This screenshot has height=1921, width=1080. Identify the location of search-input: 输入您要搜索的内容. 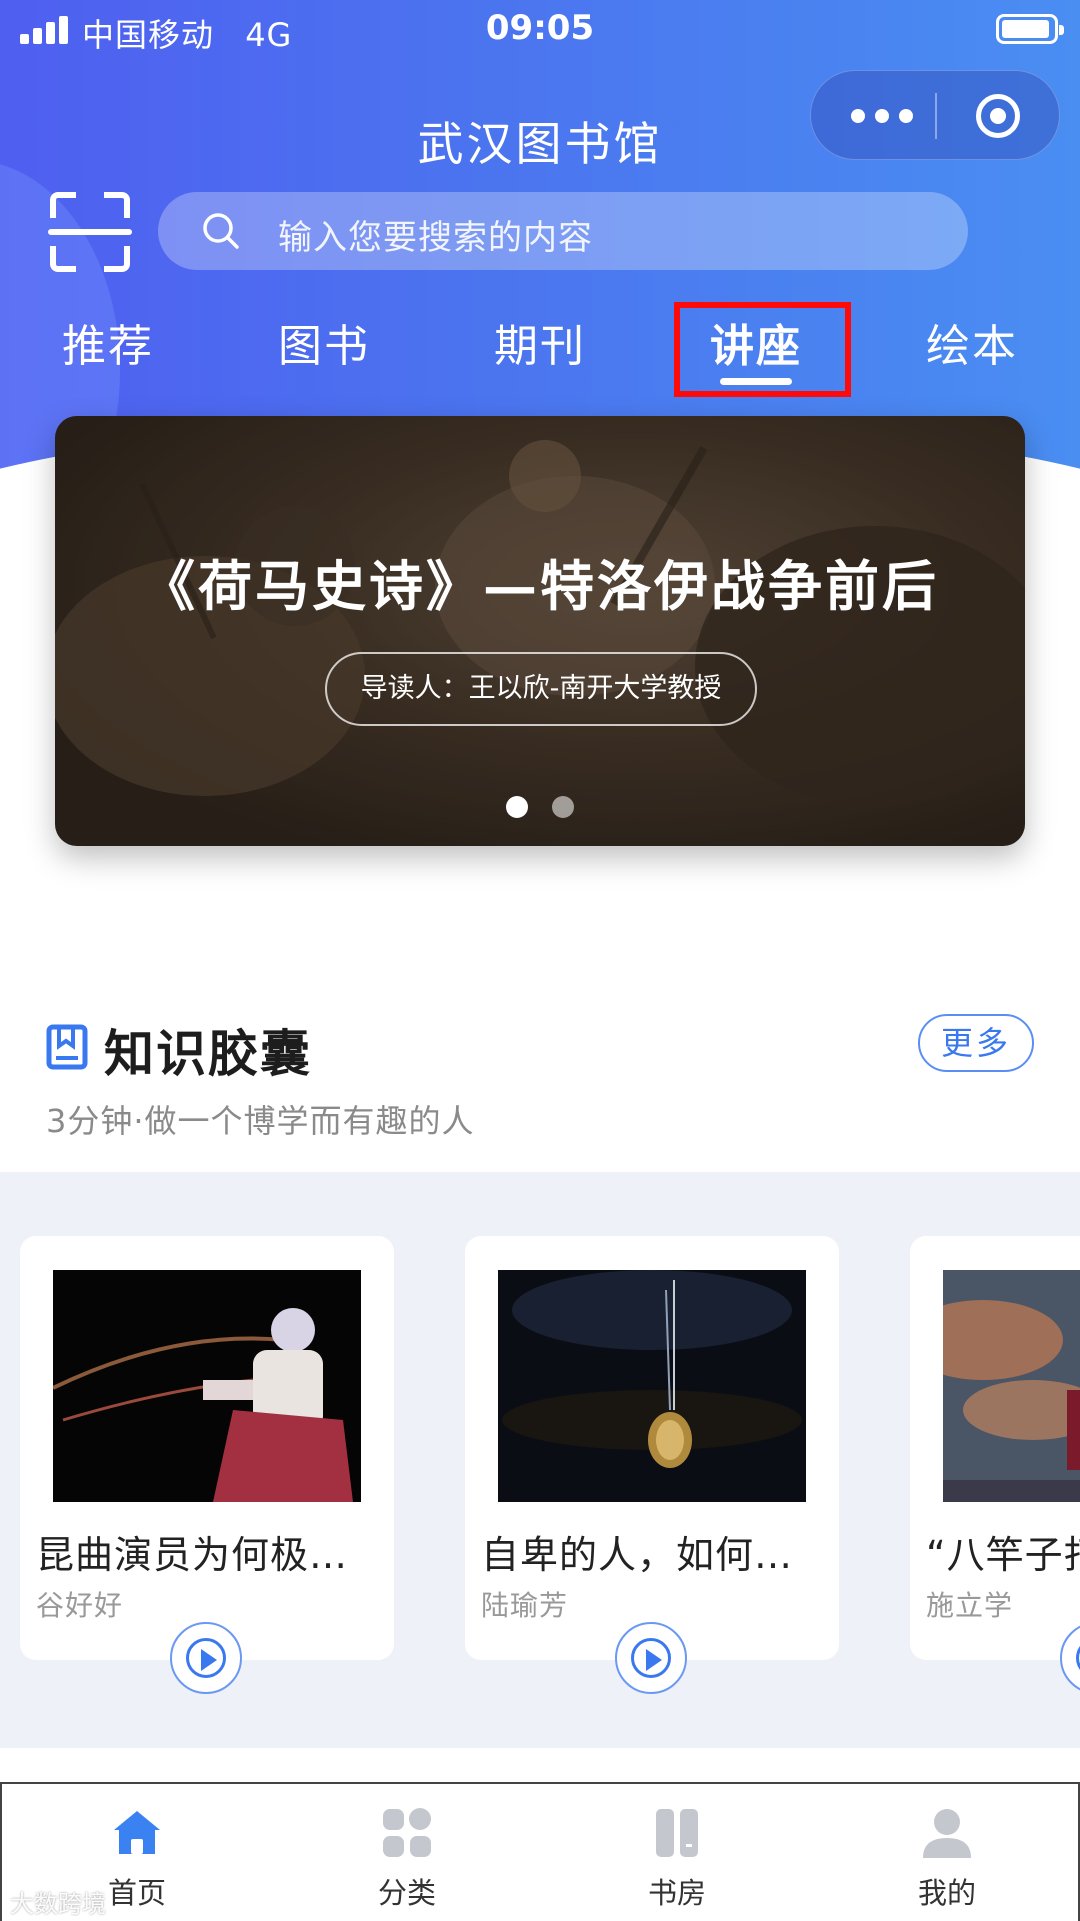
(563, 231).